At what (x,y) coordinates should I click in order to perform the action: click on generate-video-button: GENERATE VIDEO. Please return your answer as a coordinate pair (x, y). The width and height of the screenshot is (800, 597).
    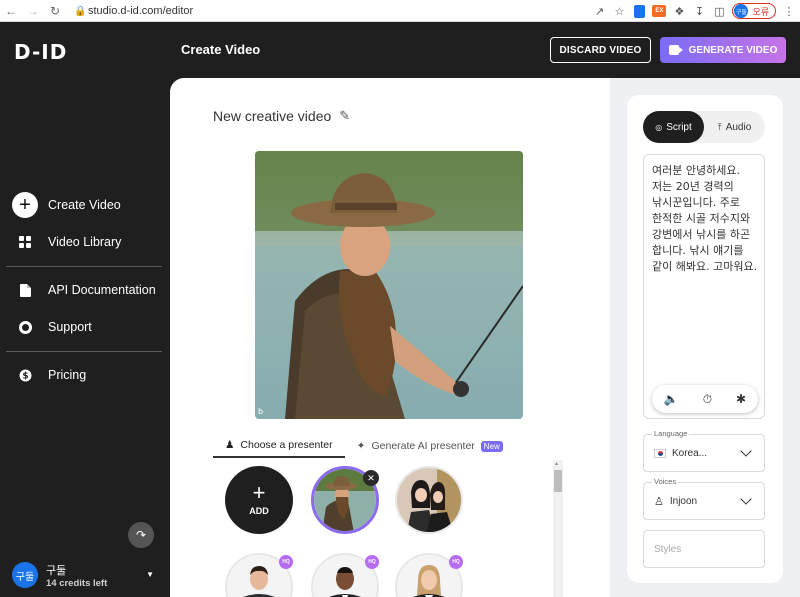
    Looking at the image, I should click on (723, 50).